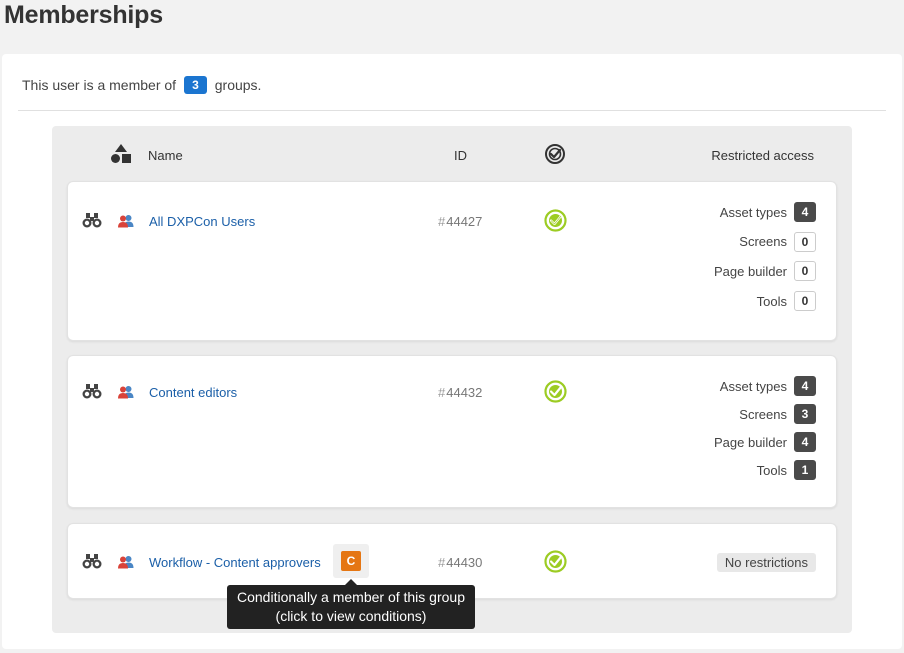 This screenshot has height=653, width=904. What do you see at coordinates (555, 155) in the screenshot?
I see `check-circle-outline-icon` at bounding box center [555, 155].